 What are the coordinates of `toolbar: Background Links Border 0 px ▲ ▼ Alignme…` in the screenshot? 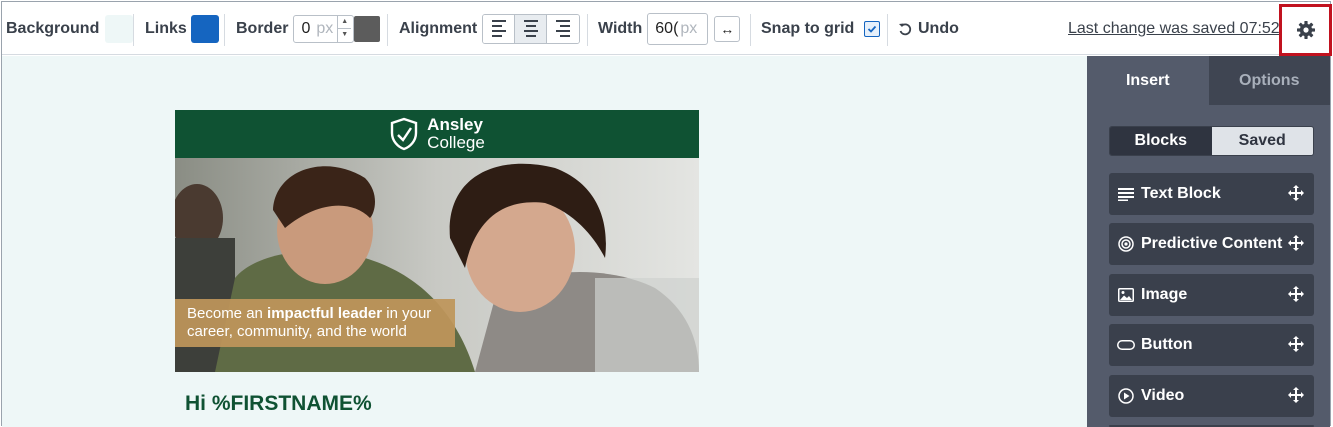 It's located at (667, 29).